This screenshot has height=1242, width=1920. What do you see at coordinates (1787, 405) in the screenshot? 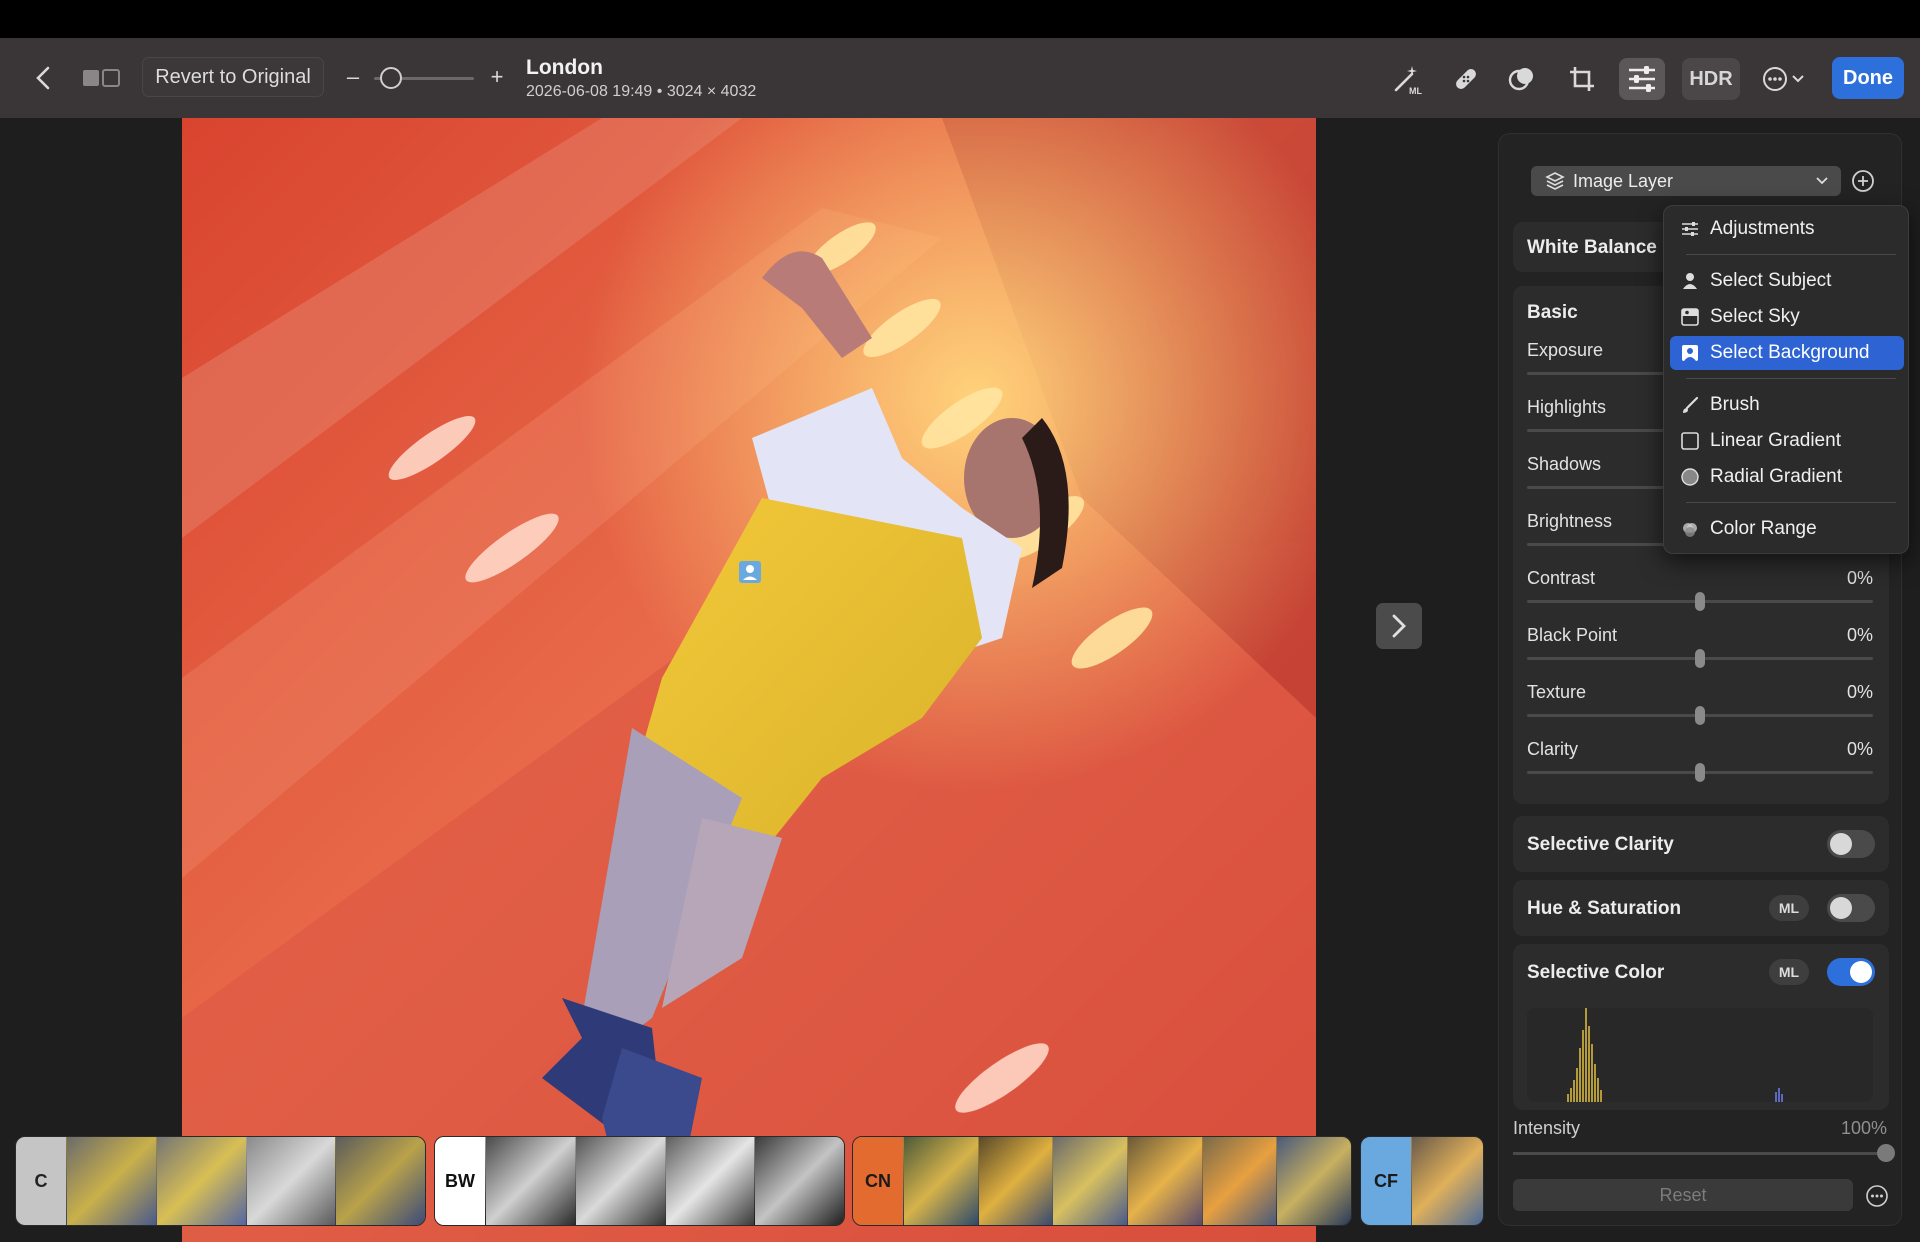
I see `menu-item-brush: Brush` at bounding box center [1787, 405].